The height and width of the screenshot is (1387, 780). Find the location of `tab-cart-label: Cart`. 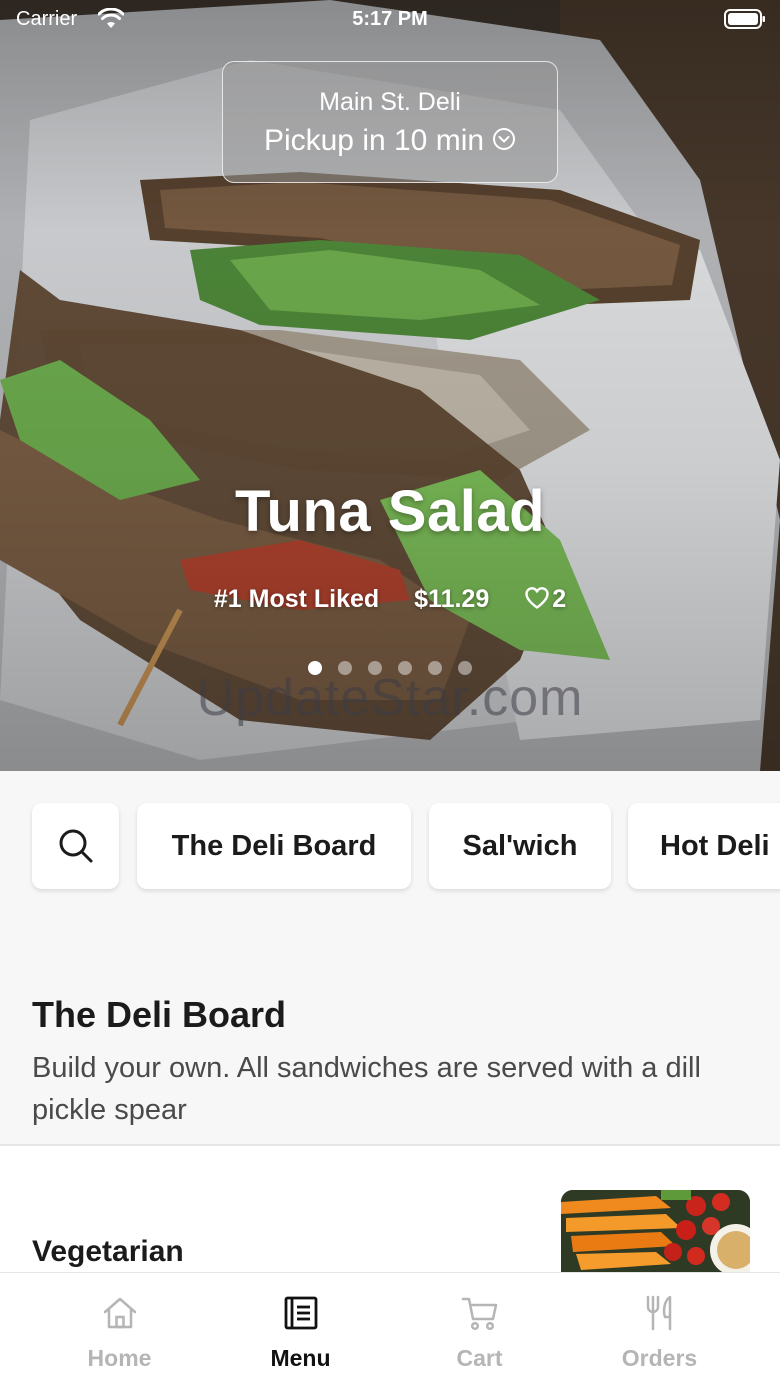

tab-cart-label: Cart is located at coordinates (479, 1358).